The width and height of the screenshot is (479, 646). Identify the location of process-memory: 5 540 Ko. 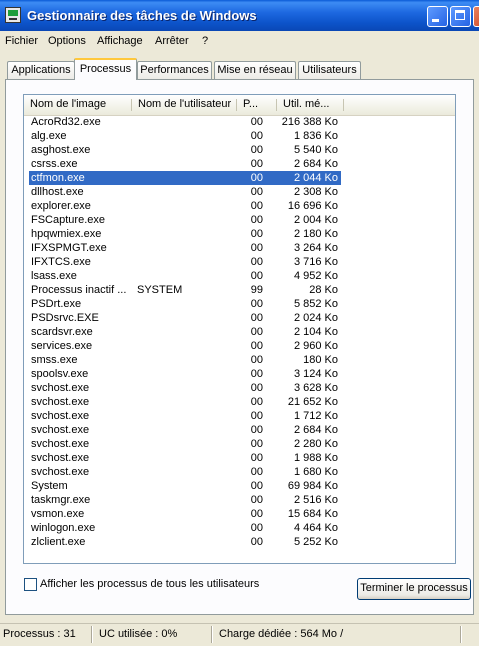
(315, 150).